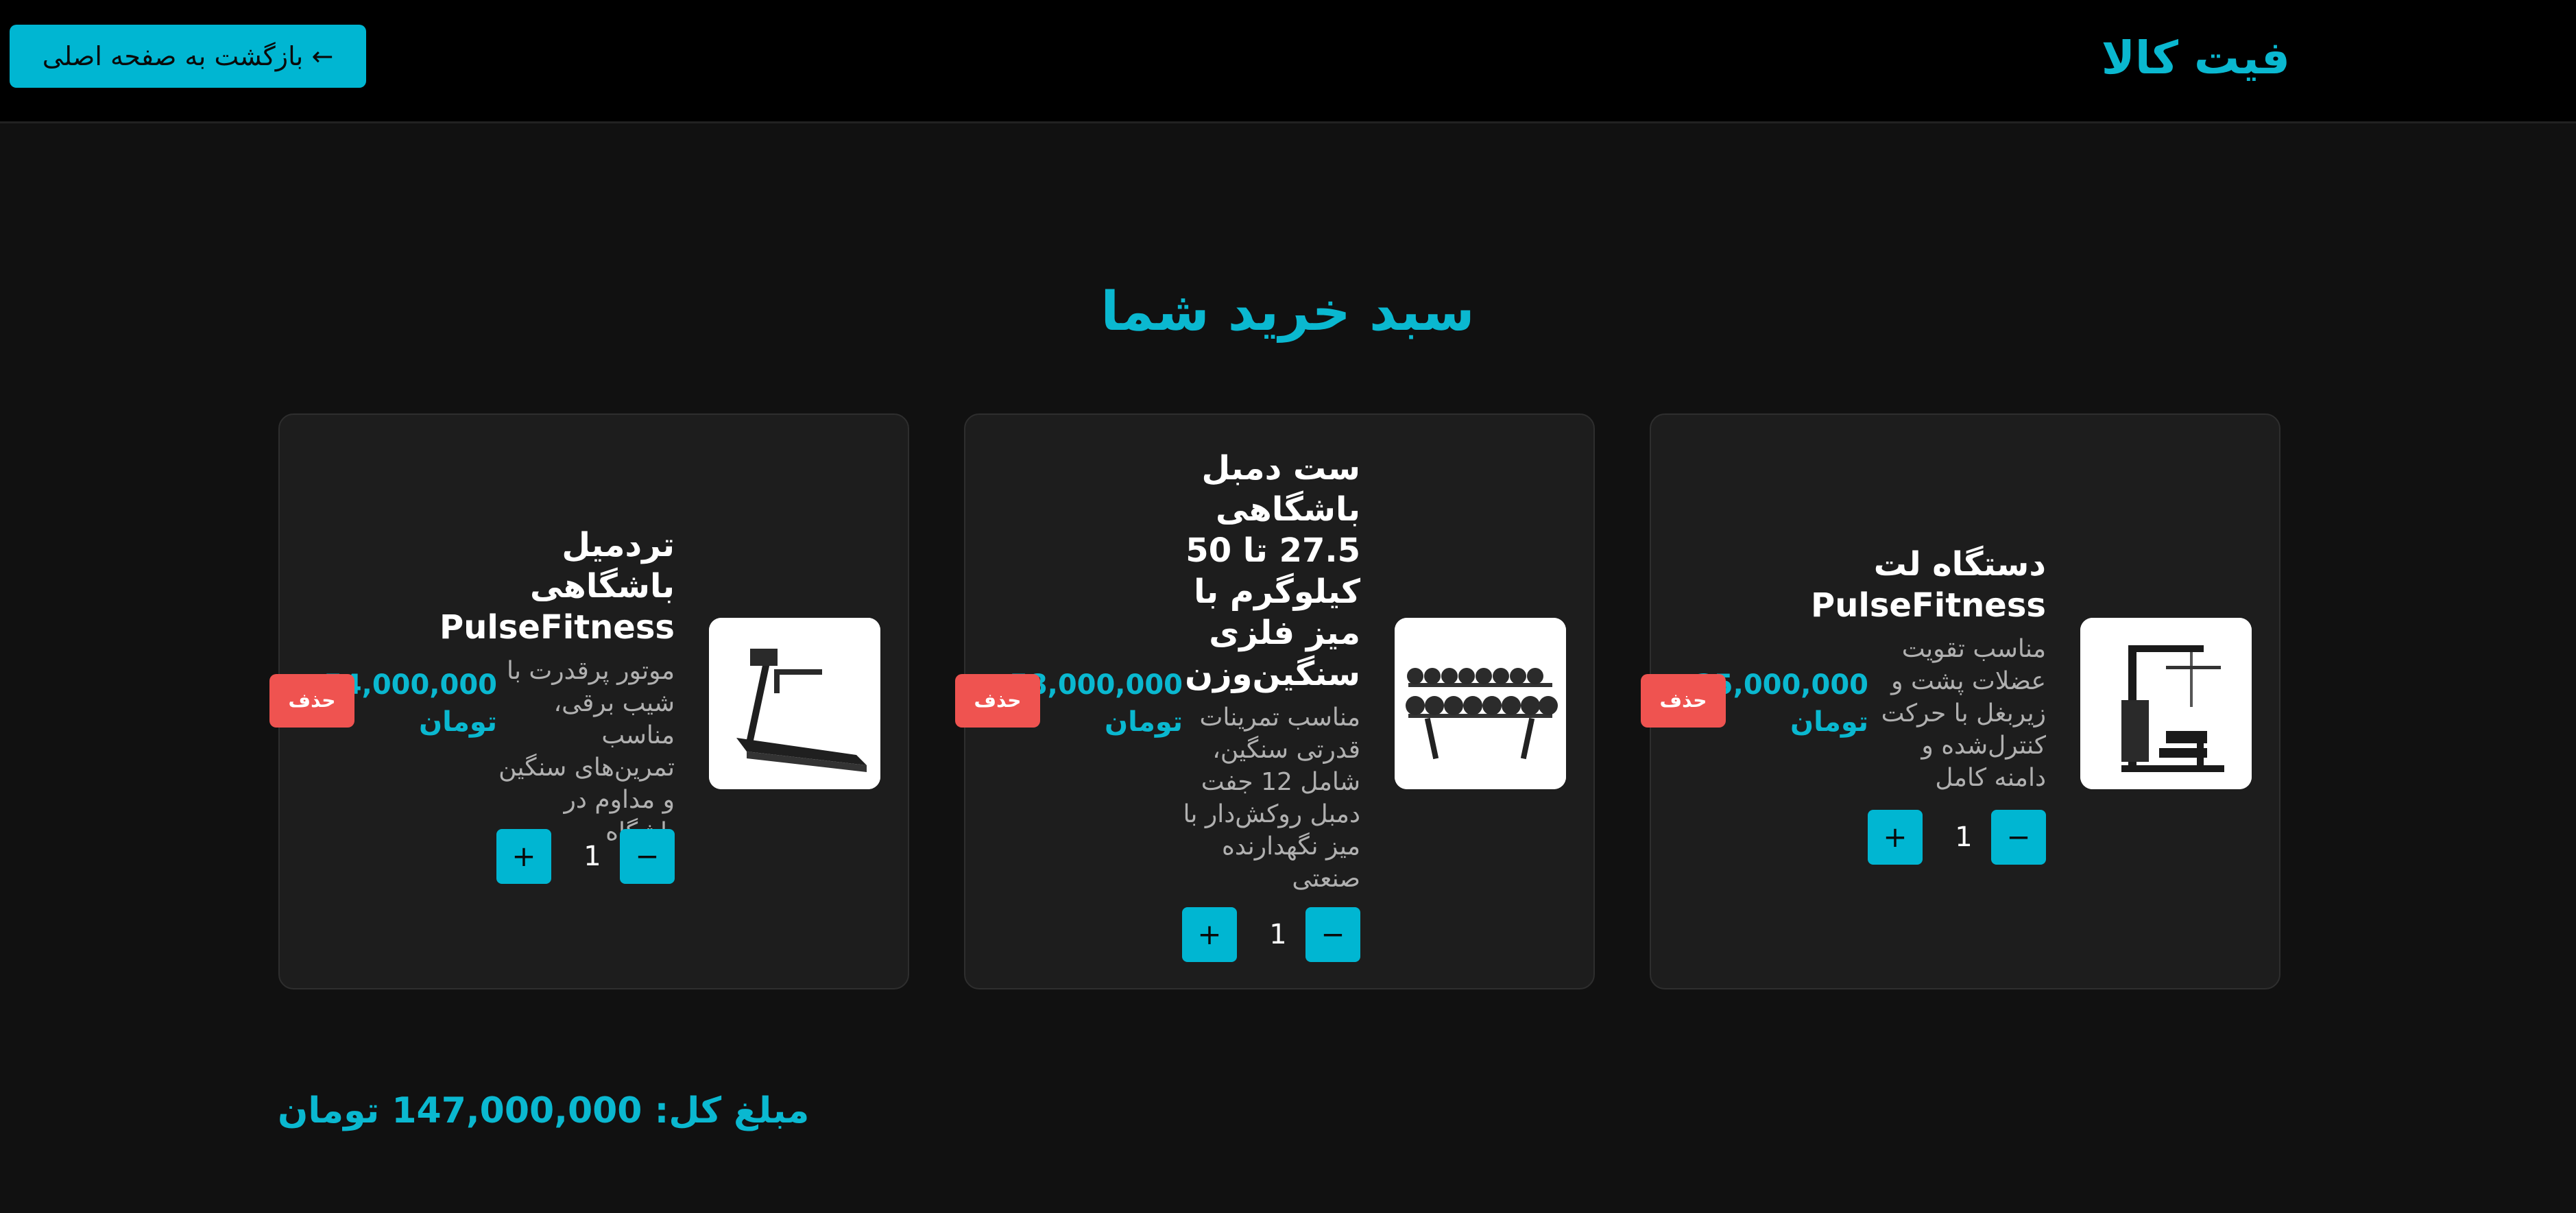 This screenshot has width=2576, height=1213. What do you see at coordinates (1929, 585) in the screenshot?
I see `item-title: دستگاه لت PulseFitness` at bounding box center [1929, 585].